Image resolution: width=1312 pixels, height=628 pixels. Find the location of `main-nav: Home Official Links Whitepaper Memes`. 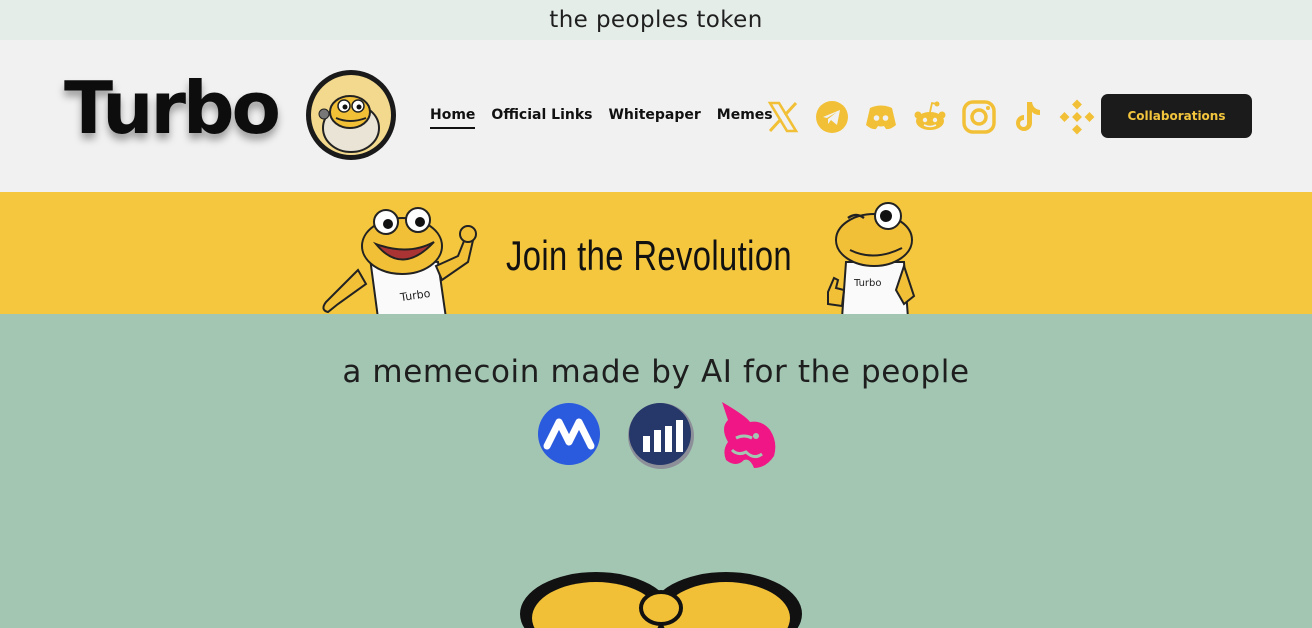

main-nav: Home Official Links Whitepaper Memes is located at coordinates (601, 118).